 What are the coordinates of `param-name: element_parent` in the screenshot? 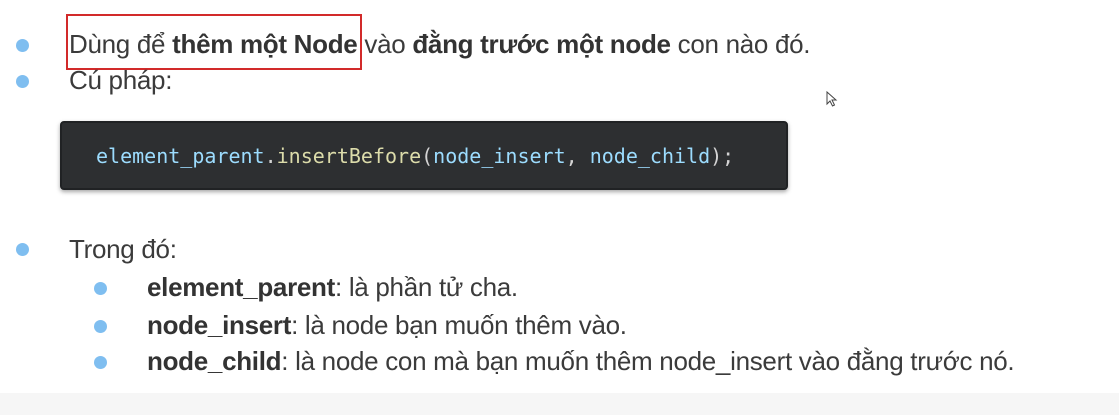 It's located at (241, 287).